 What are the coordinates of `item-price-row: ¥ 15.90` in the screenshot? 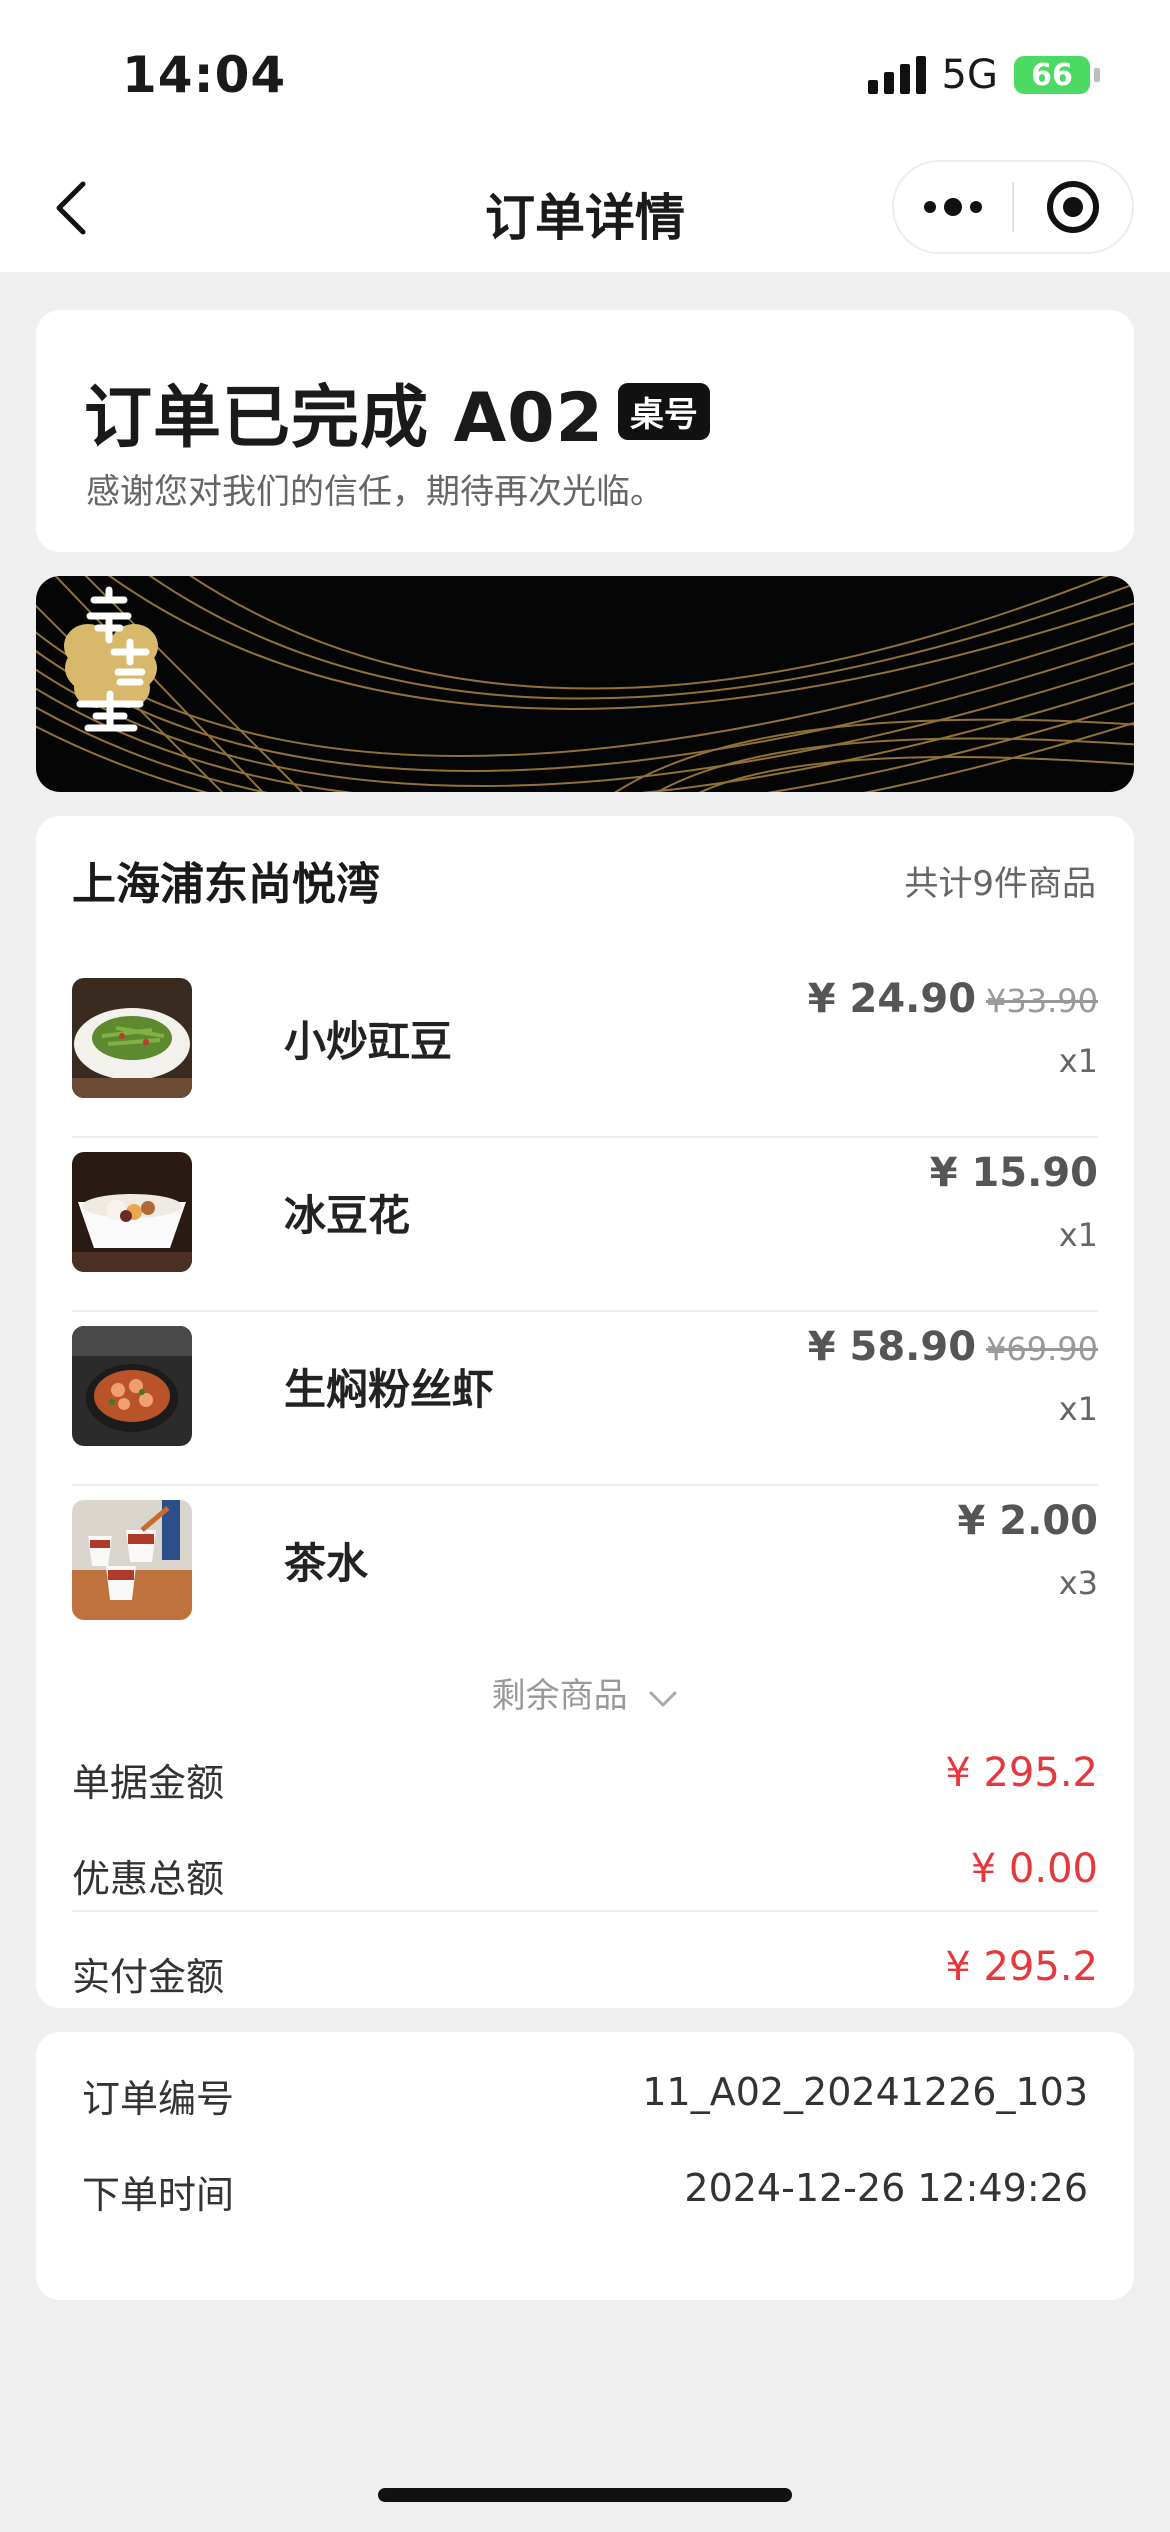 It's located at (1014, 1173).